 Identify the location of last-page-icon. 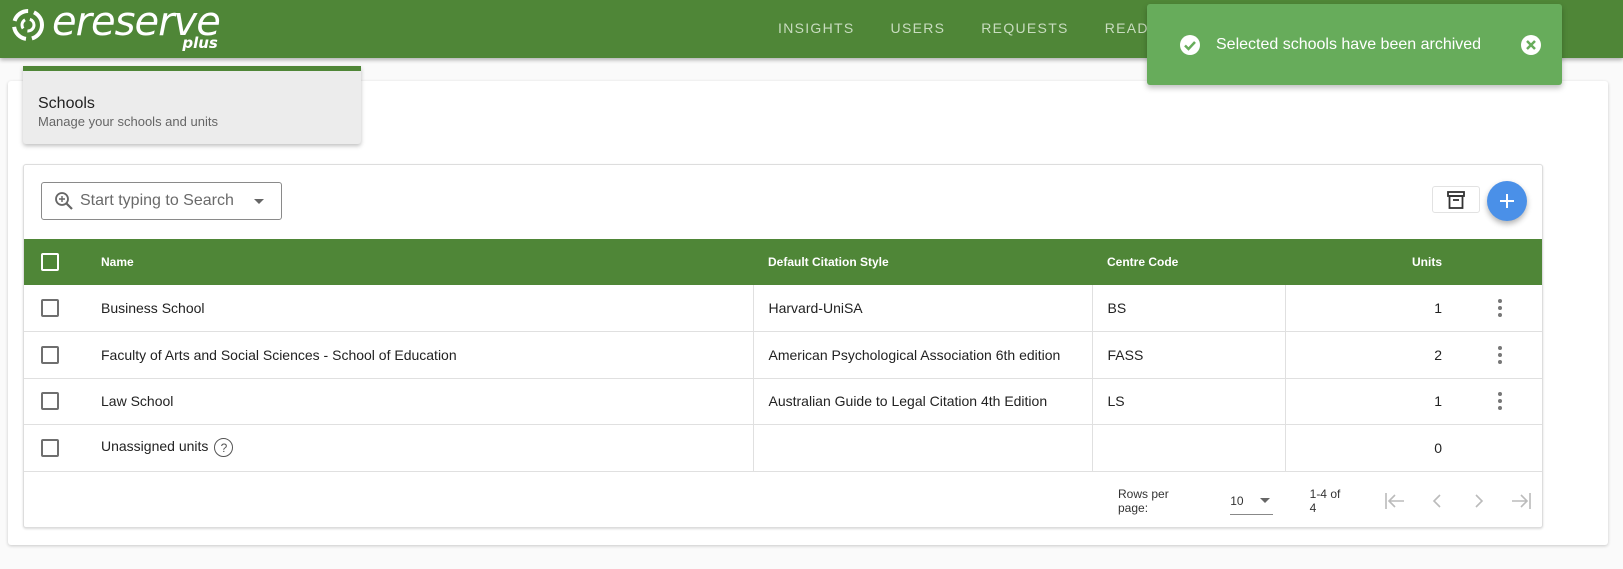
(1521, 501).